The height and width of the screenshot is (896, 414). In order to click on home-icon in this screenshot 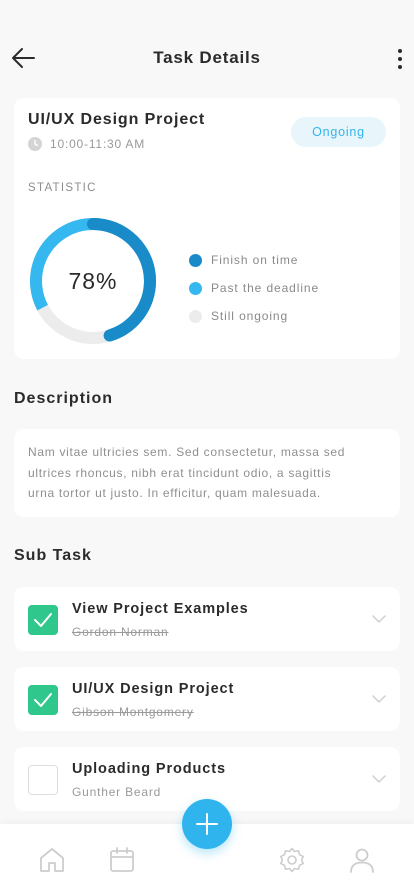, I will do `click(52, 860)`.